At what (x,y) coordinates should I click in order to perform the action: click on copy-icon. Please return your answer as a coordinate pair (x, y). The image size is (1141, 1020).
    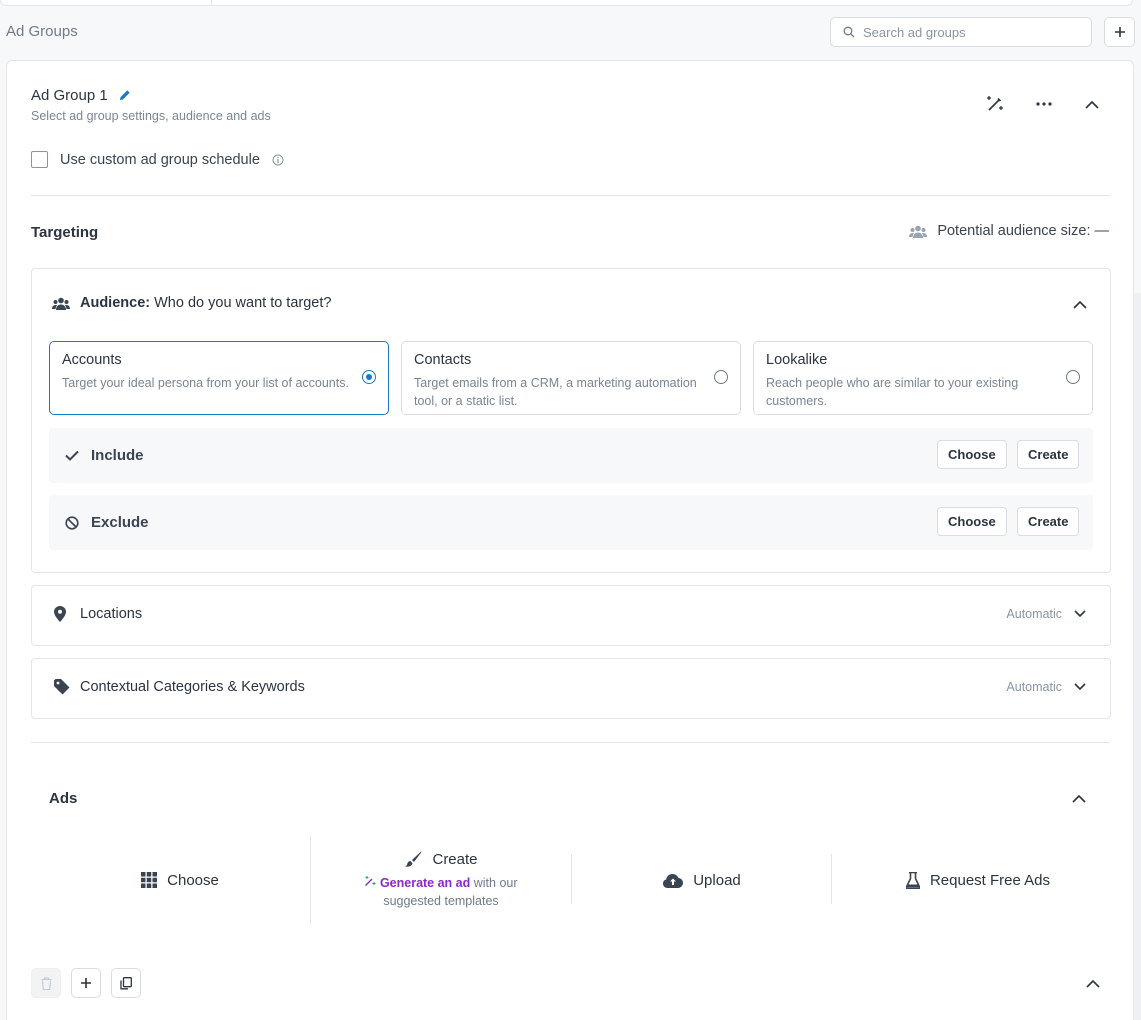
    Looking at the image, I should click on (126, 982).